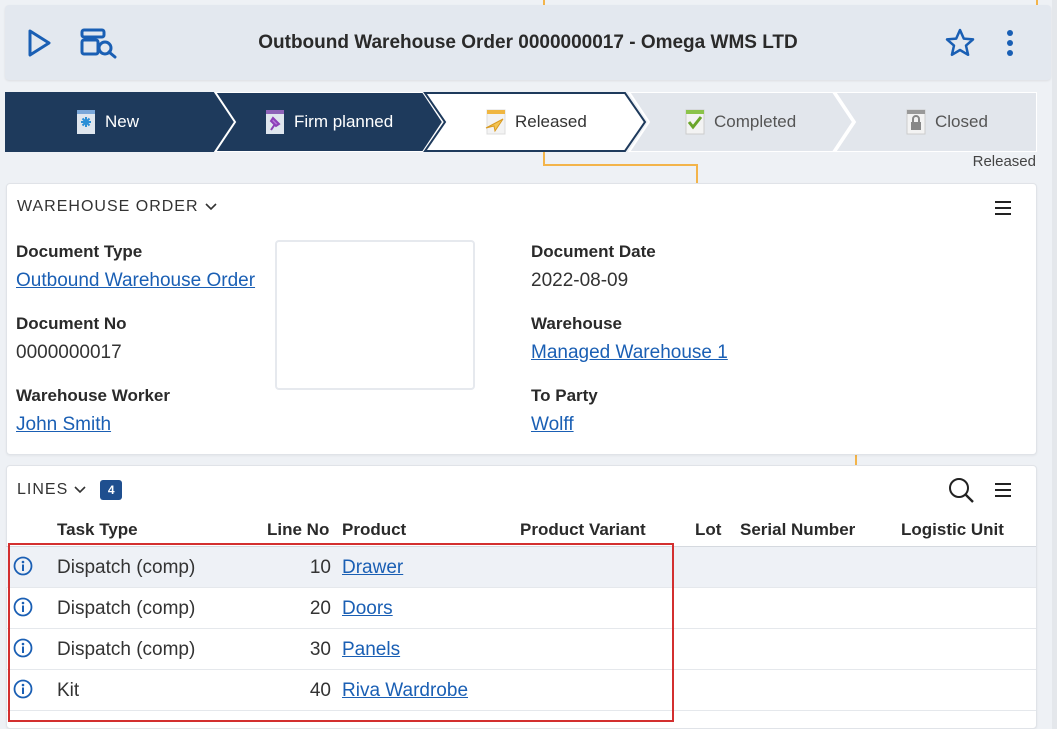 The image size is (1057, 729). Describe the element at coordinates (71, 323) in the screenshot. I see `document-no-label: Document No` at that location.